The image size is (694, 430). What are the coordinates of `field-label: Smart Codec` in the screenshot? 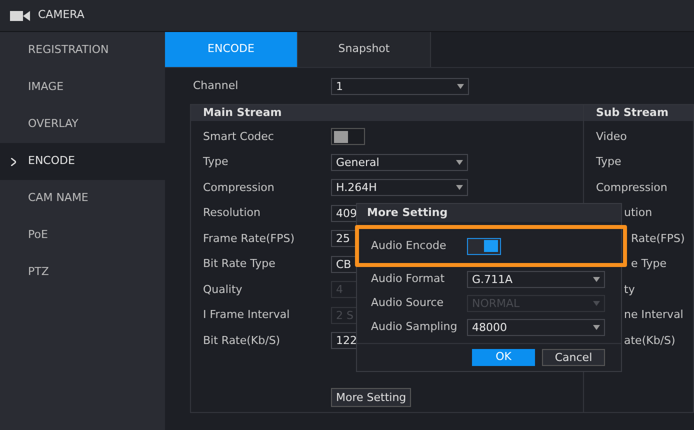 It's located at (239, 136).